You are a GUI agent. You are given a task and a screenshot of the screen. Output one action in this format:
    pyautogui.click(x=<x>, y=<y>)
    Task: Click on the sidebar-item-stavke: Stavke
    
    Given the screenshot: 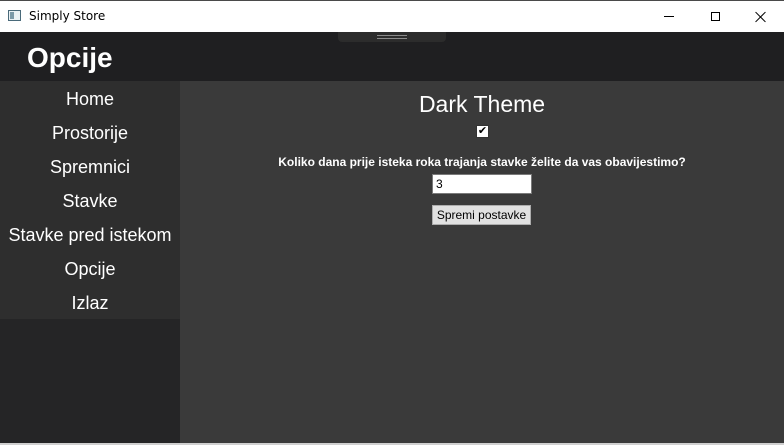 What is the action you would take?
    pyautogui.click(x=90, y=201)
    